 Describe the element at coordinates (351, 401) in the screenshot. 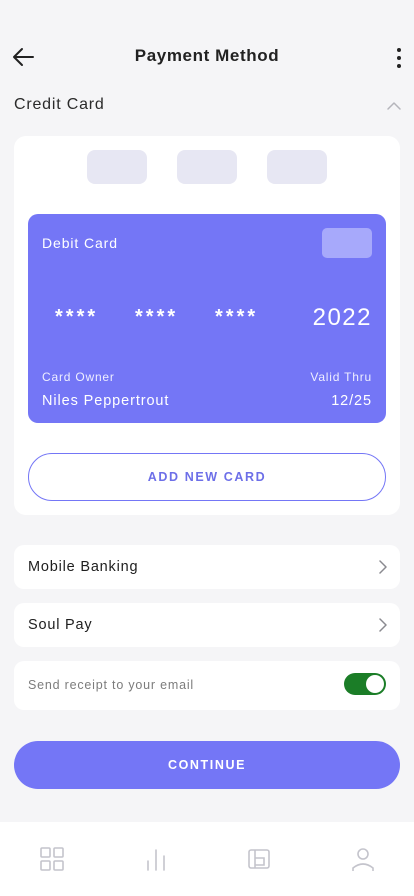

I see `valid-thru-value: 12/25` at that location.